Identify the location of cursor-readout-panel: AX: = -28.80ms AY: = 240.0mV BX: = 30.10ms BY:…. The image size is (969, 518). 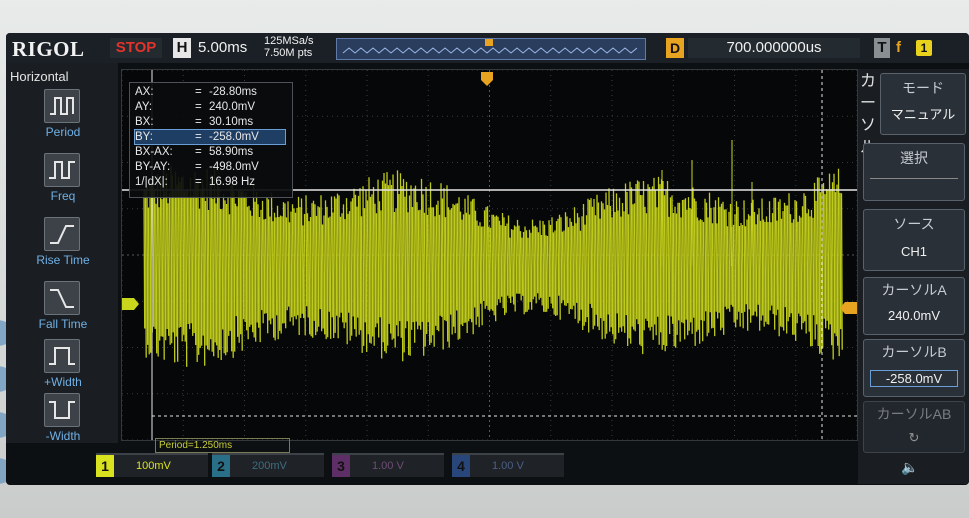
(211, 140).